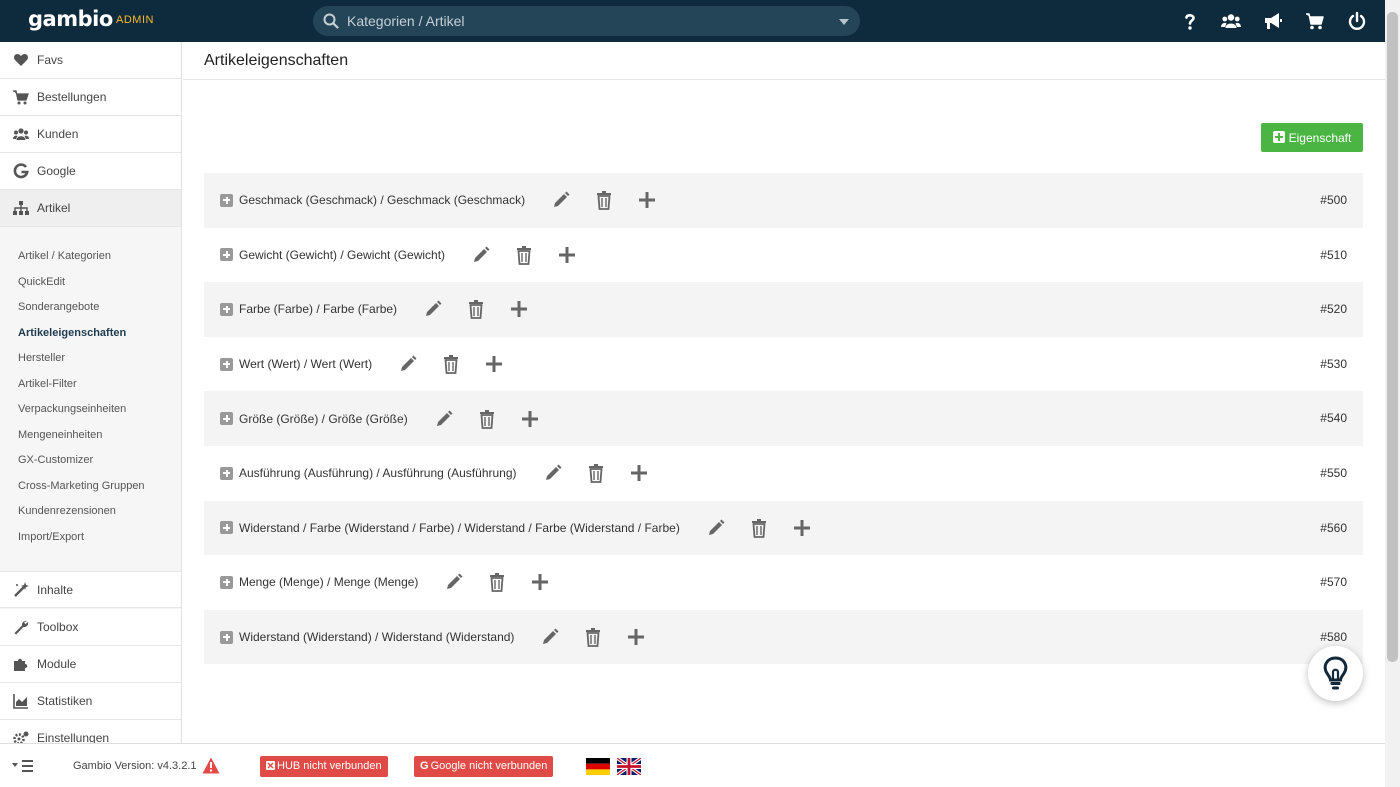 This screenshot has width=1400, height=787. What do you see at coordinates (70, 19) in the screenshot?
I see `gambio-logo: gambio` at bounding box center [70, 19].